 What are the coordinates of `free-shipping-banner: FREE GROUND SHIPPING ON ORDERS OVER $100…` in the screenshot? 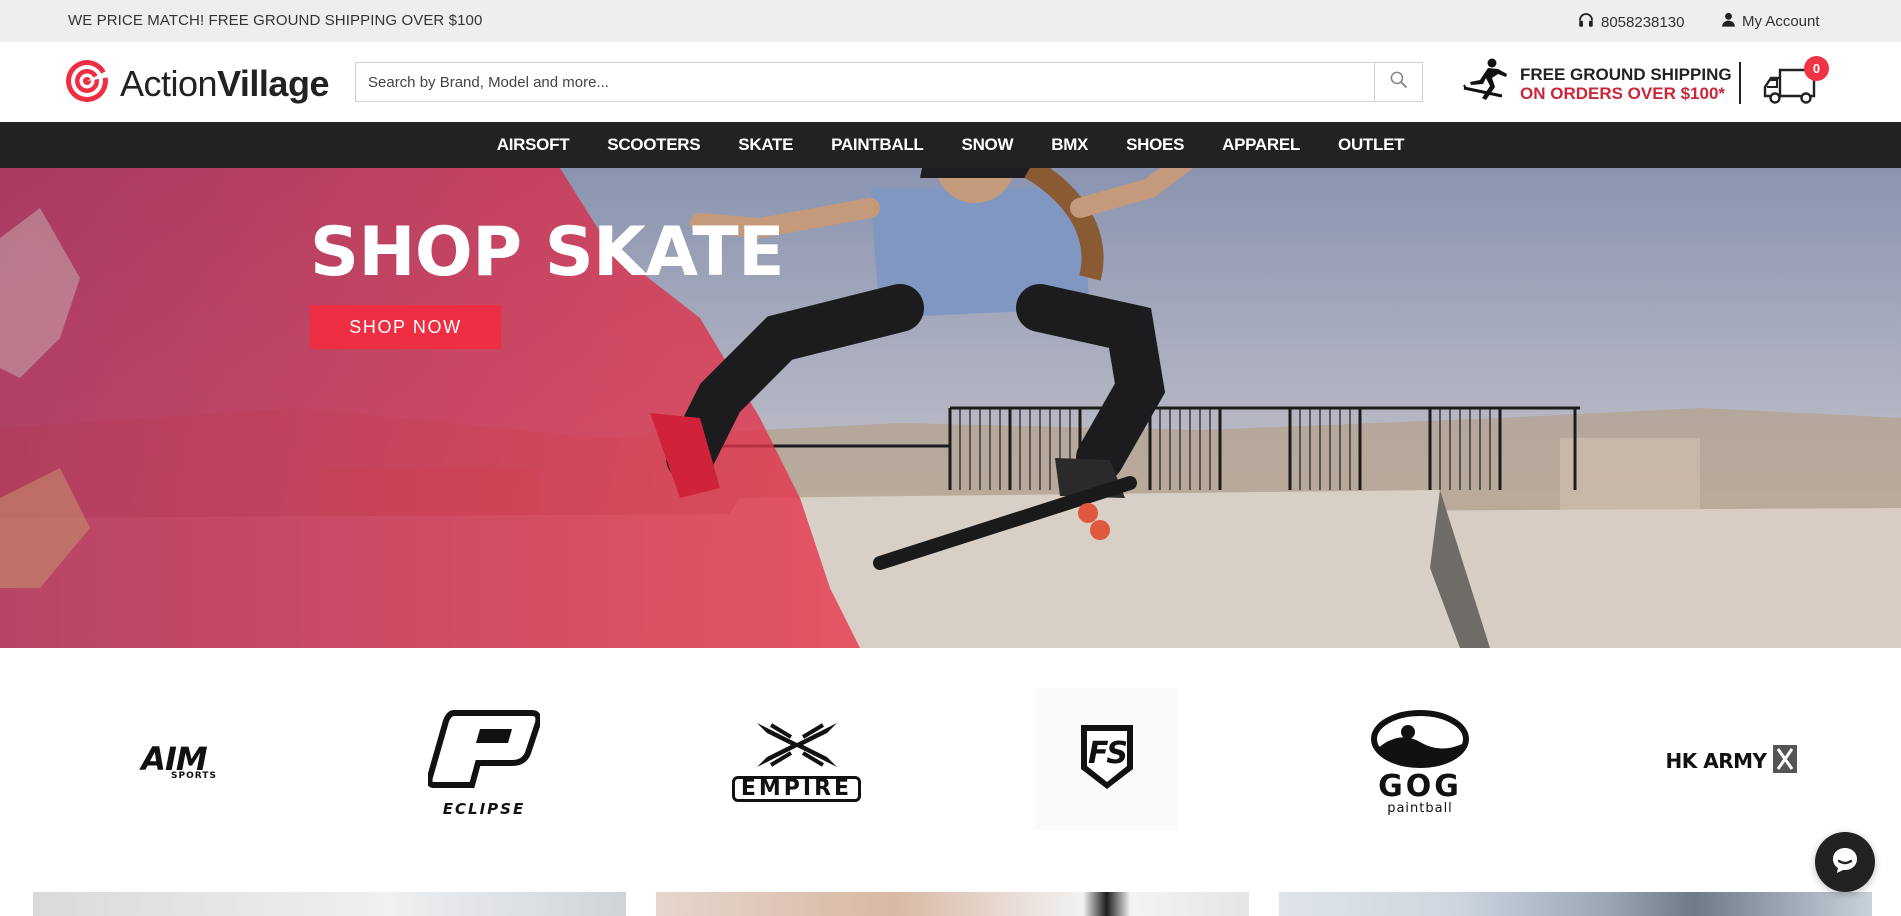 It's located at (1597, 83).